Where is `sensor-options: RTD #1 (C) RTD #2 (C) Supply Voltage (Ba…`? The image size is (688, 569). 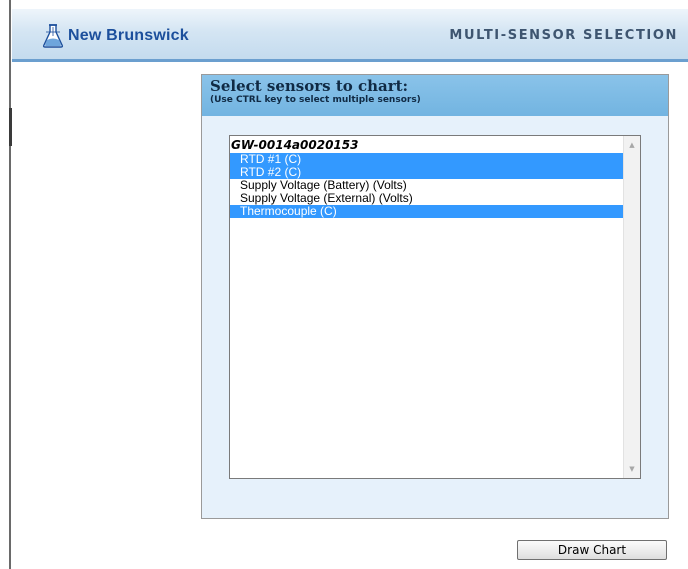 sensor-options: RTD #1 (C) RTD #2 (C) Supply Voltage (Ba… is located at coordinates (426, 185).